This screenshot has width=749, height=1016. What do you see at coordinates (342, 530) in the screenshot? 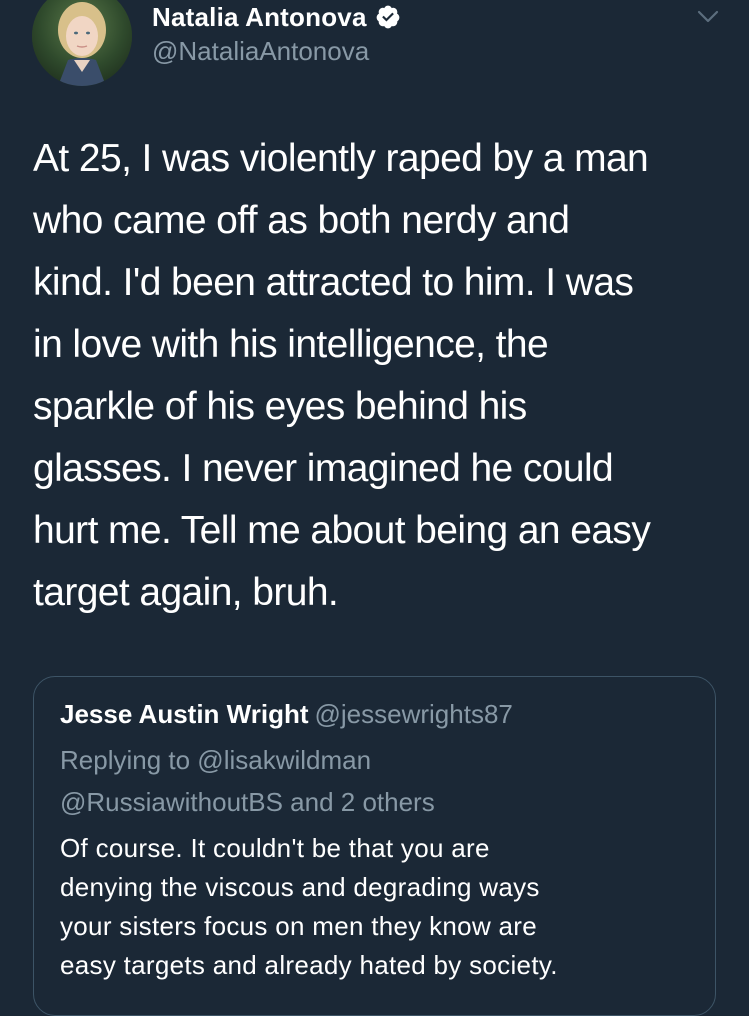
I see `tweet-text-line: hurt me. Tell me about being an easy` at bounding box center [342, 530].